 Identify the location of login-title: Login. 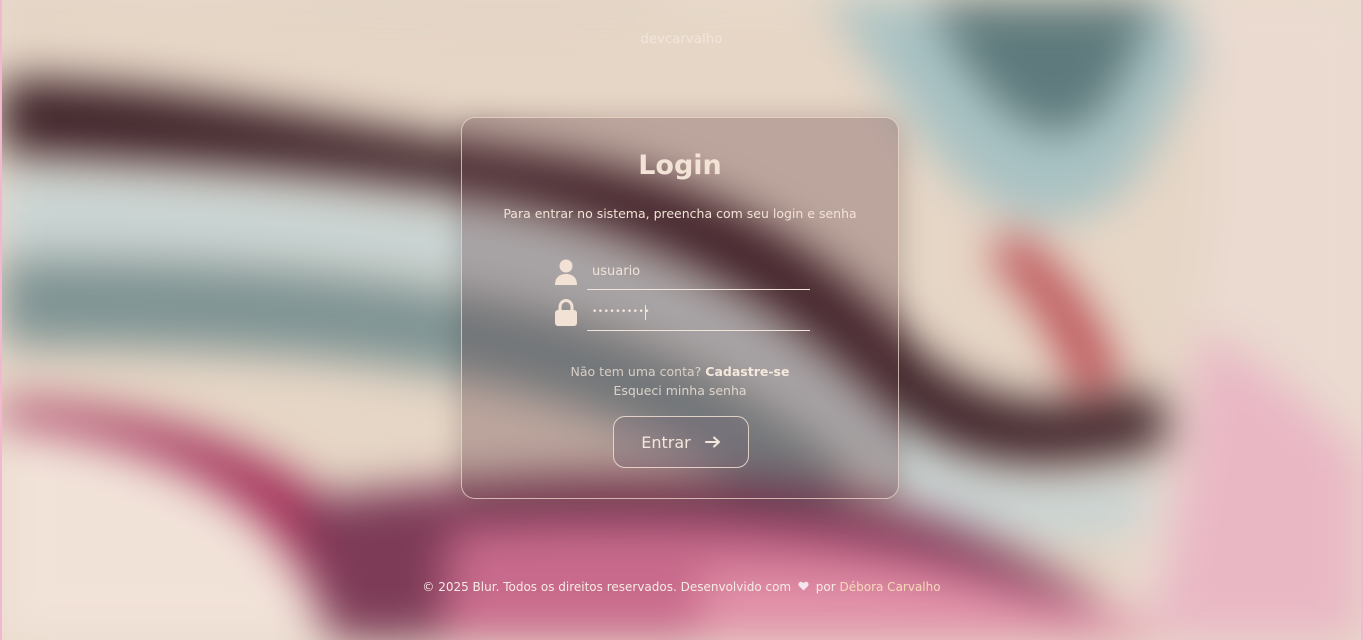
(680, 165).